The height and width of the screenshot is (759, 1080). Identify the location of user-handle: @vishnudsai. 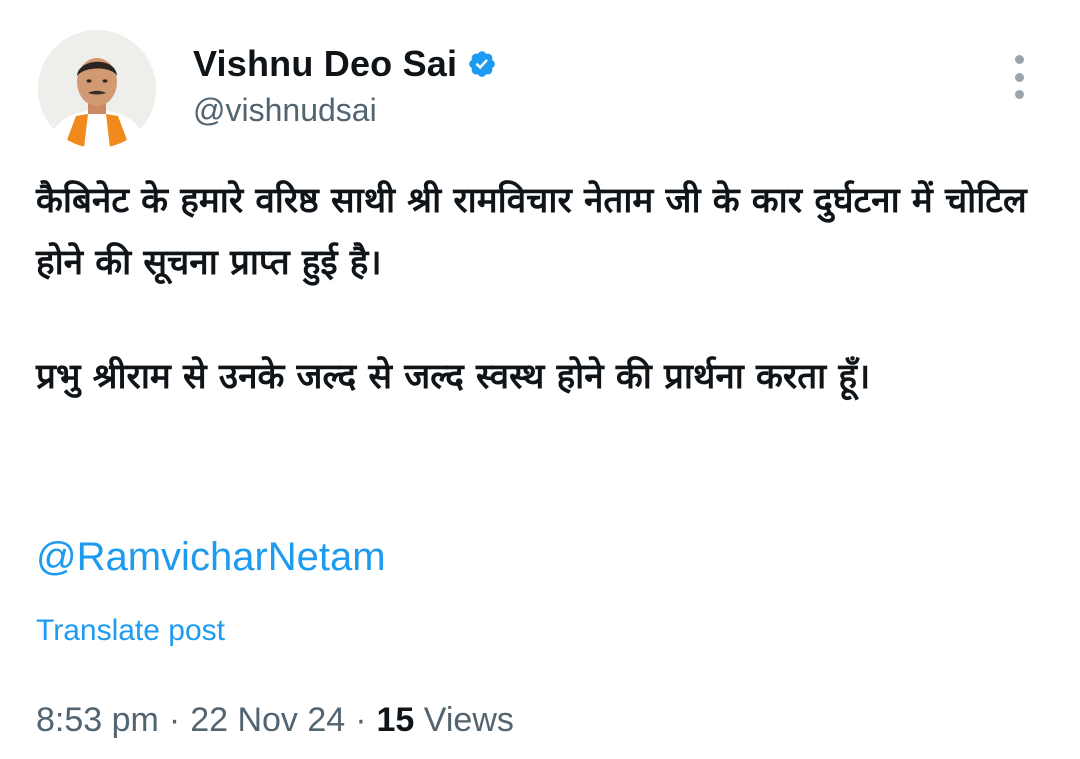
(345, 110).